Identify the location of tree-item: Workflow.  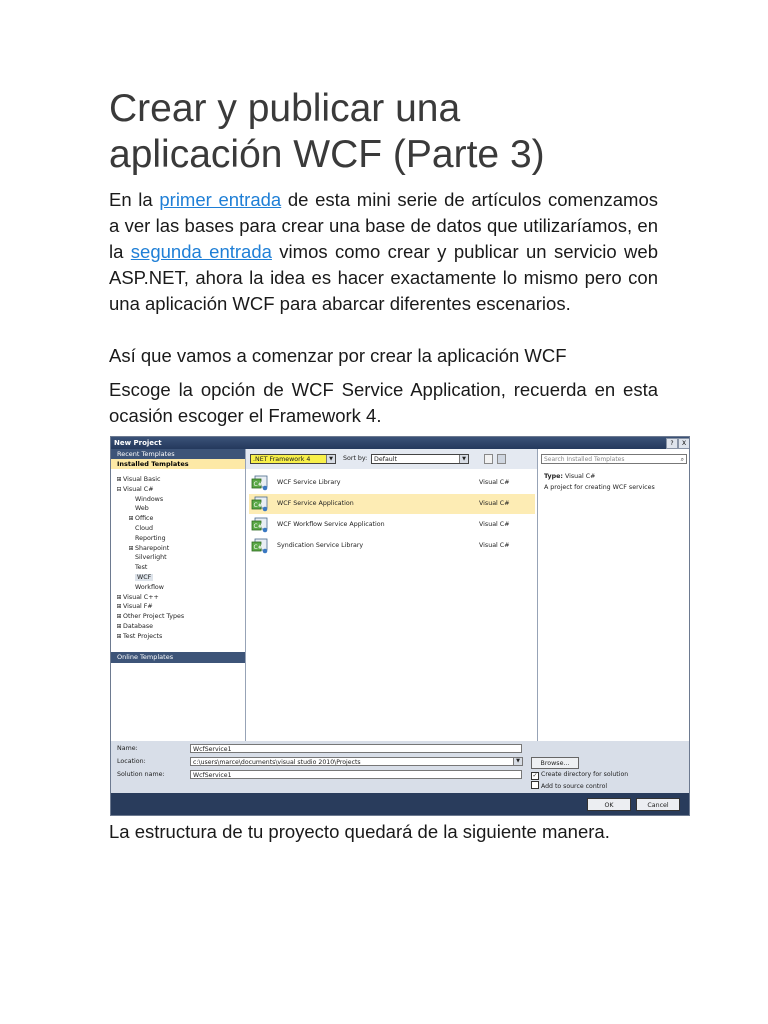
(178, 588).